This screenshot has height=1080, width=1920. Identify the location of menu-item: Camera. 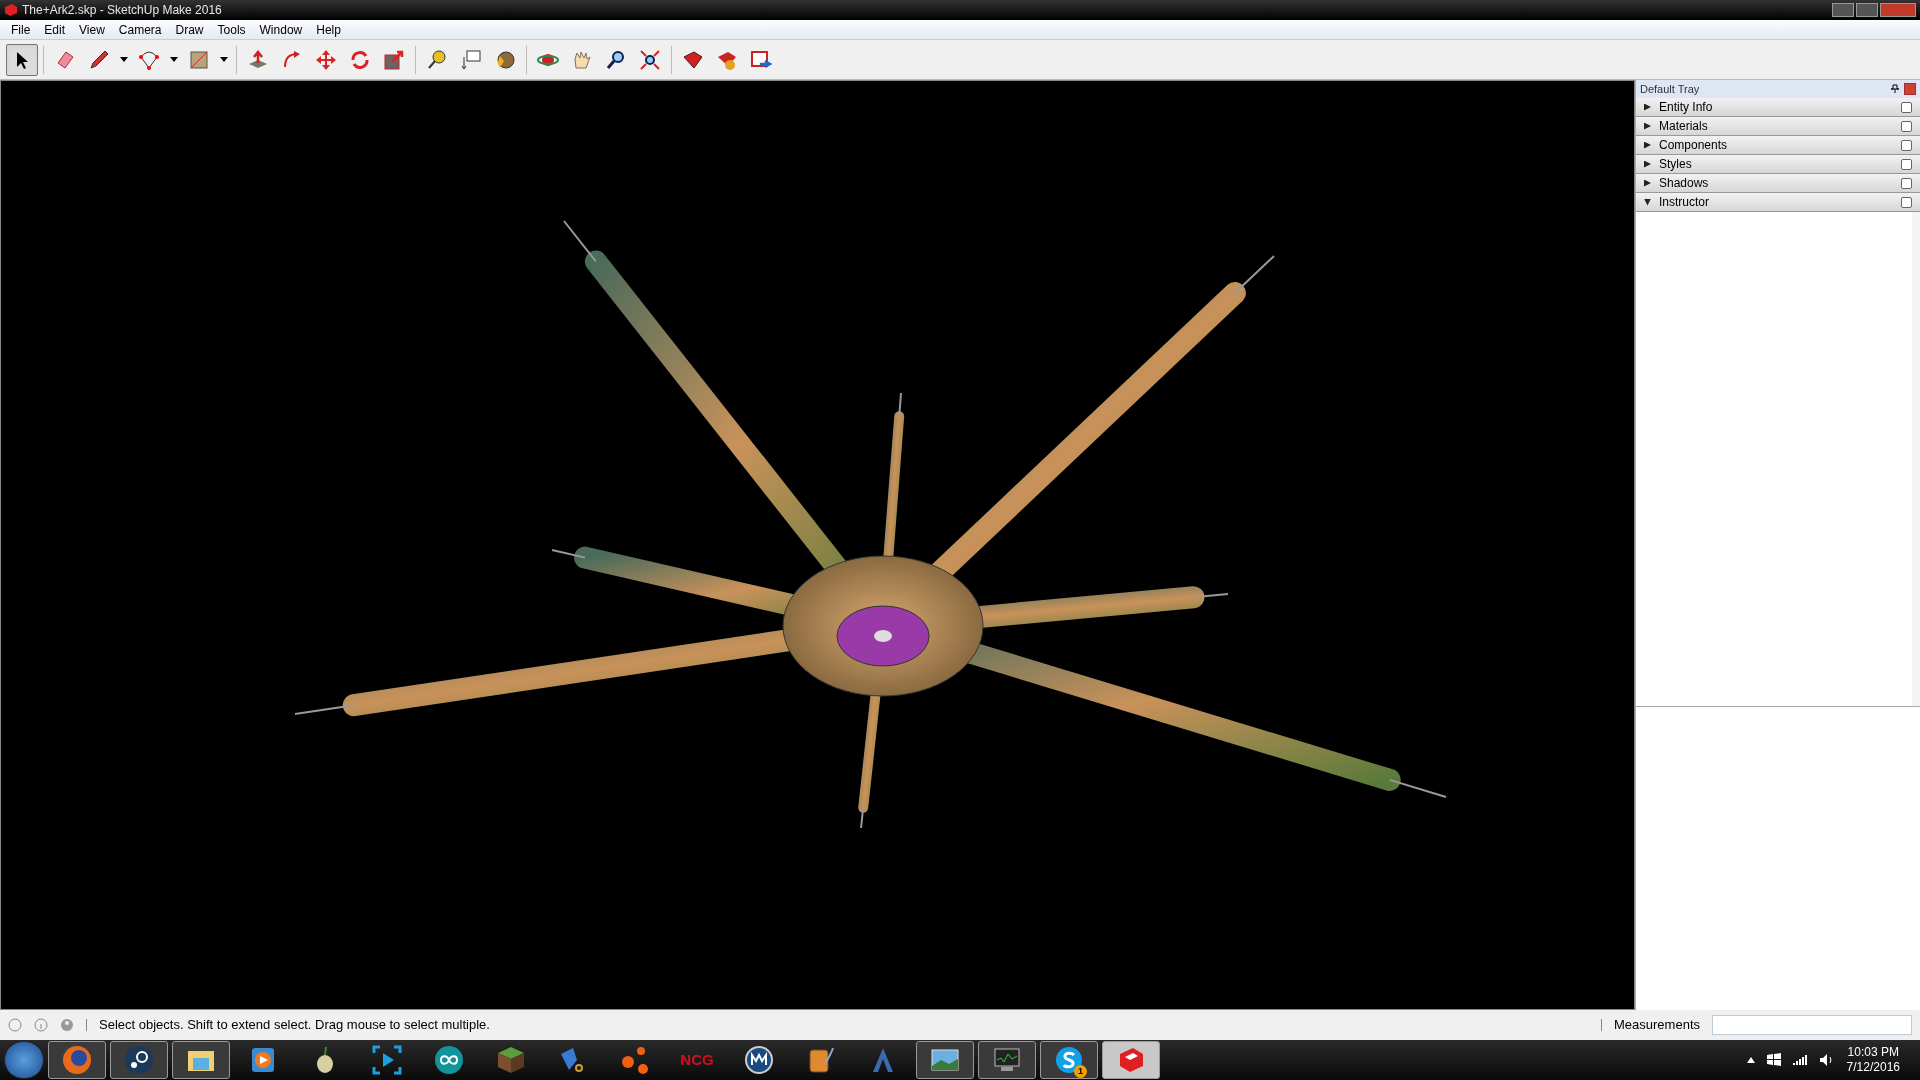
(140, 29).